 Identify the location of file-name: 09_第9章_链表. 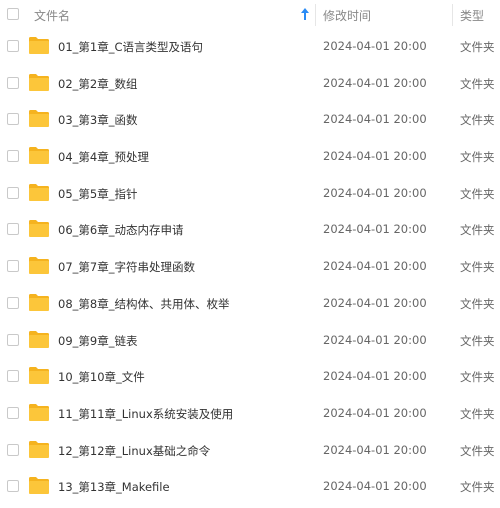
(97, 341).